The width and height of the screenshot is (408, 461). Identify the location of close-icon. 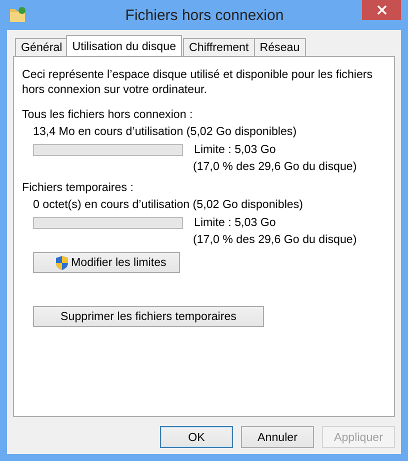
(381, 10).